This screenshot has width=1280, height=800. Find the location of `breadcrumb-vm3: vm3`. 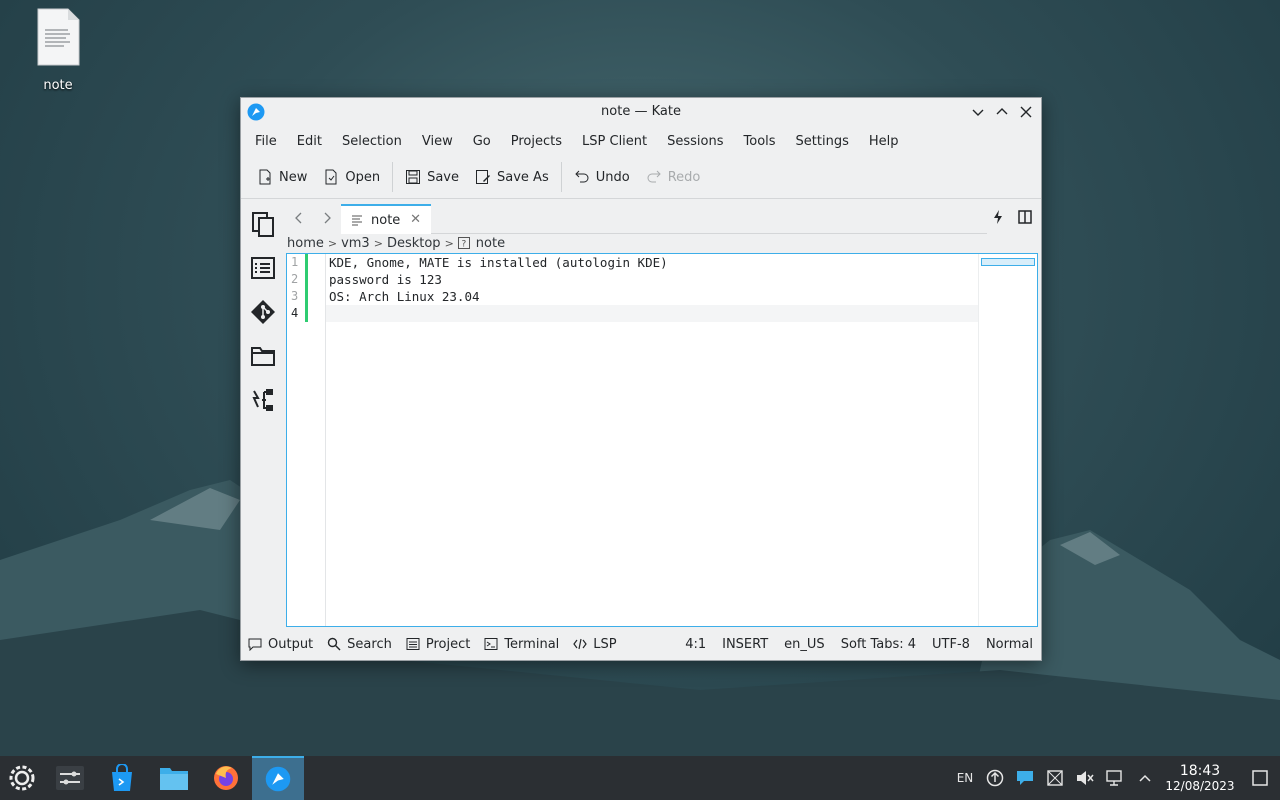

breadcrumb-vm3: vm3 is located at coordinates (355, 243).